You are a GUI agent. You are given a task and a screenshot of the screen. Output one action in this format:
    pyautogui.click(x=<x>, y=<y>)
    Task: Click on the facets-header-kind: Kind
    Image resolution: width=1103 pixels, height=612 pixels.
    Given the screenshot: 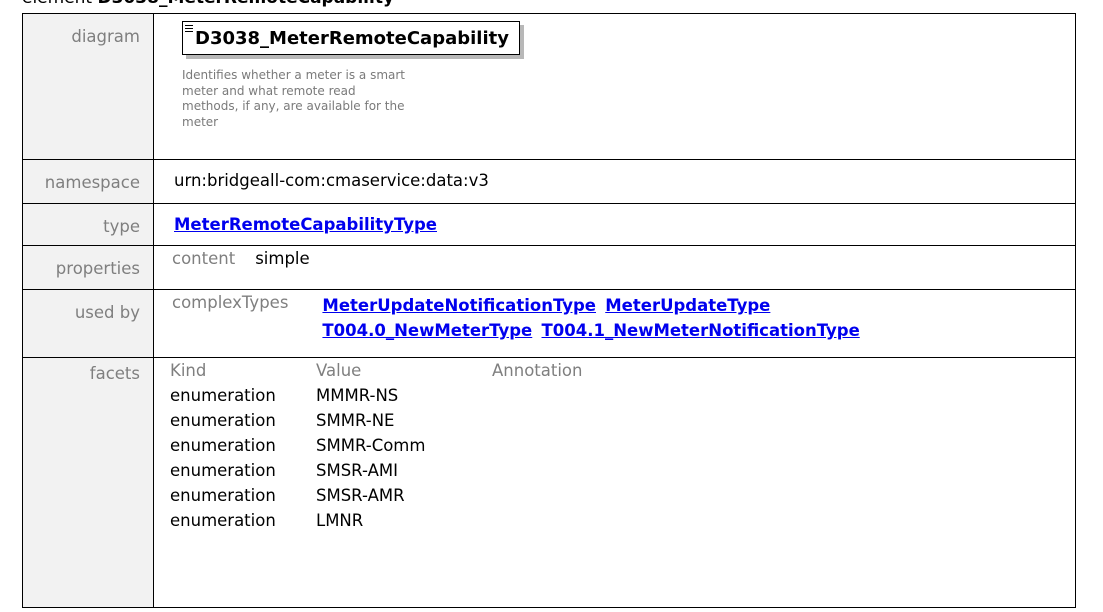 What is the action you would take?
    pyautogui.click(x=188, y=370)
    